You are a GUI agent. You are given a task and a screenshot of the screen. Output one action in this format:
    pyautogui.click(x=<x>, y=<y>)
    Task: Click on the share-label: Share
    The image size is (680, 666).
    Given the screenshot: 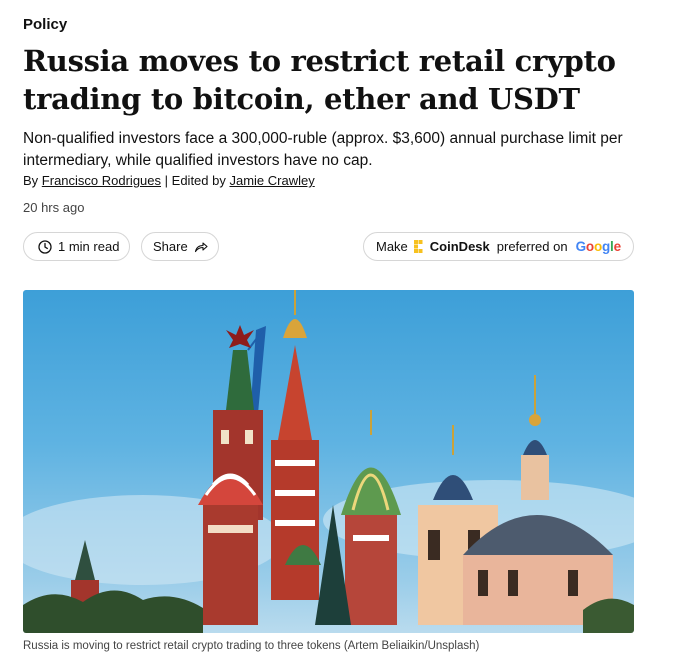 What is the action you would take?
    pyautogui.click(x=170, y=246)
    